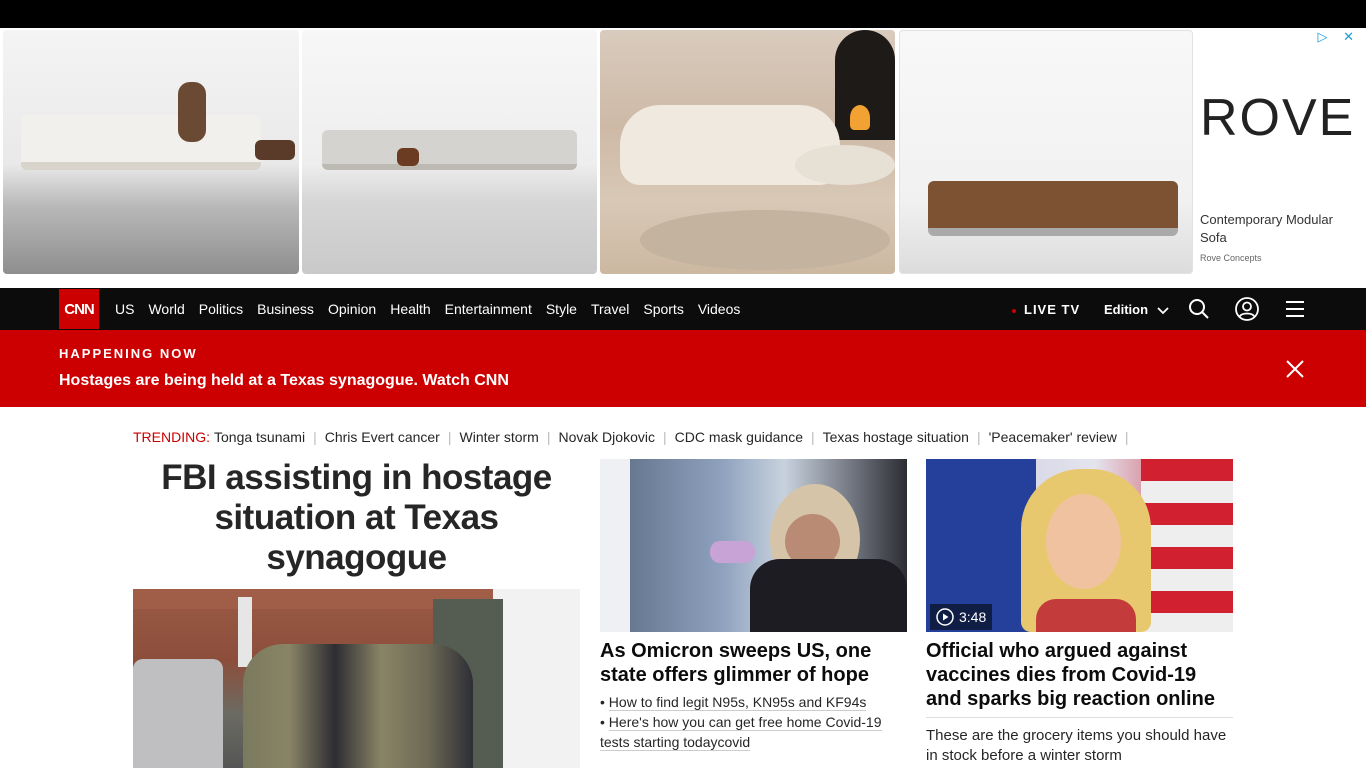 The height and width of the screenshot is (768, 1366). I want to click on live-tv-label: LIVE TV, so click(1052, 309).